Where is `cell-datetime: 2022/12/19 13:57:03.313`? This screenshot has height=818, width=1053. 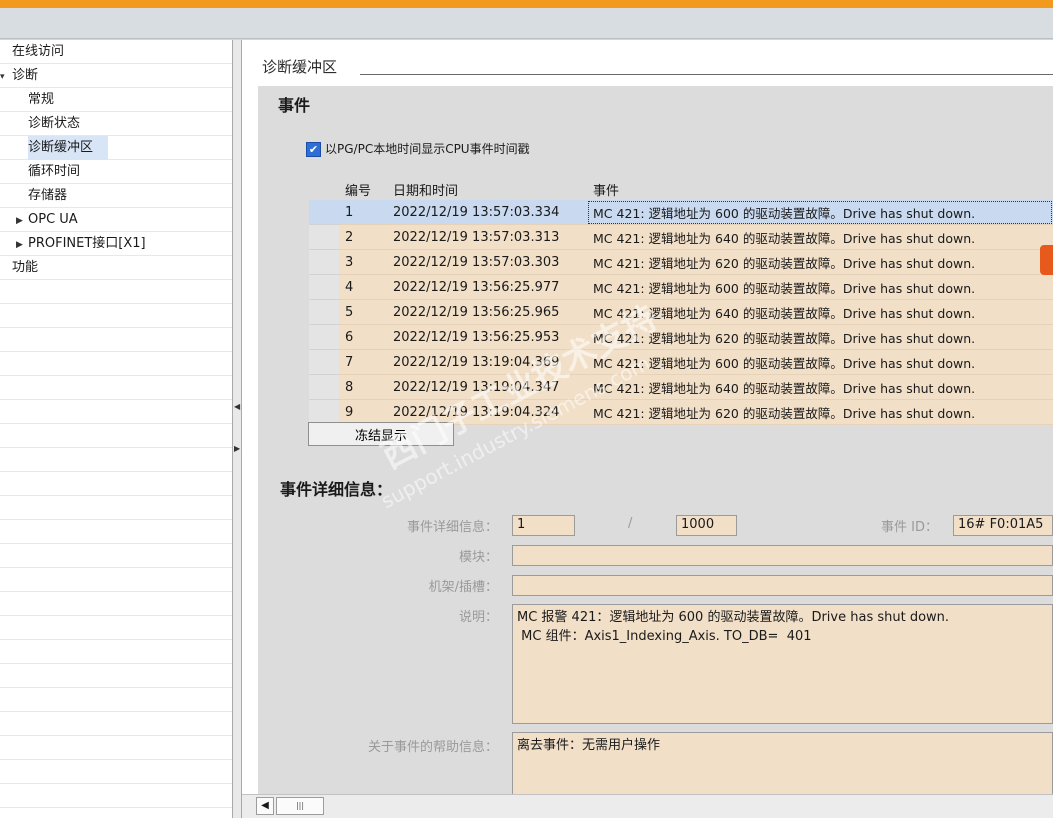
cell-datetime: 2022/12/19 13:57:03.313 is located at coordinates (487, 237).